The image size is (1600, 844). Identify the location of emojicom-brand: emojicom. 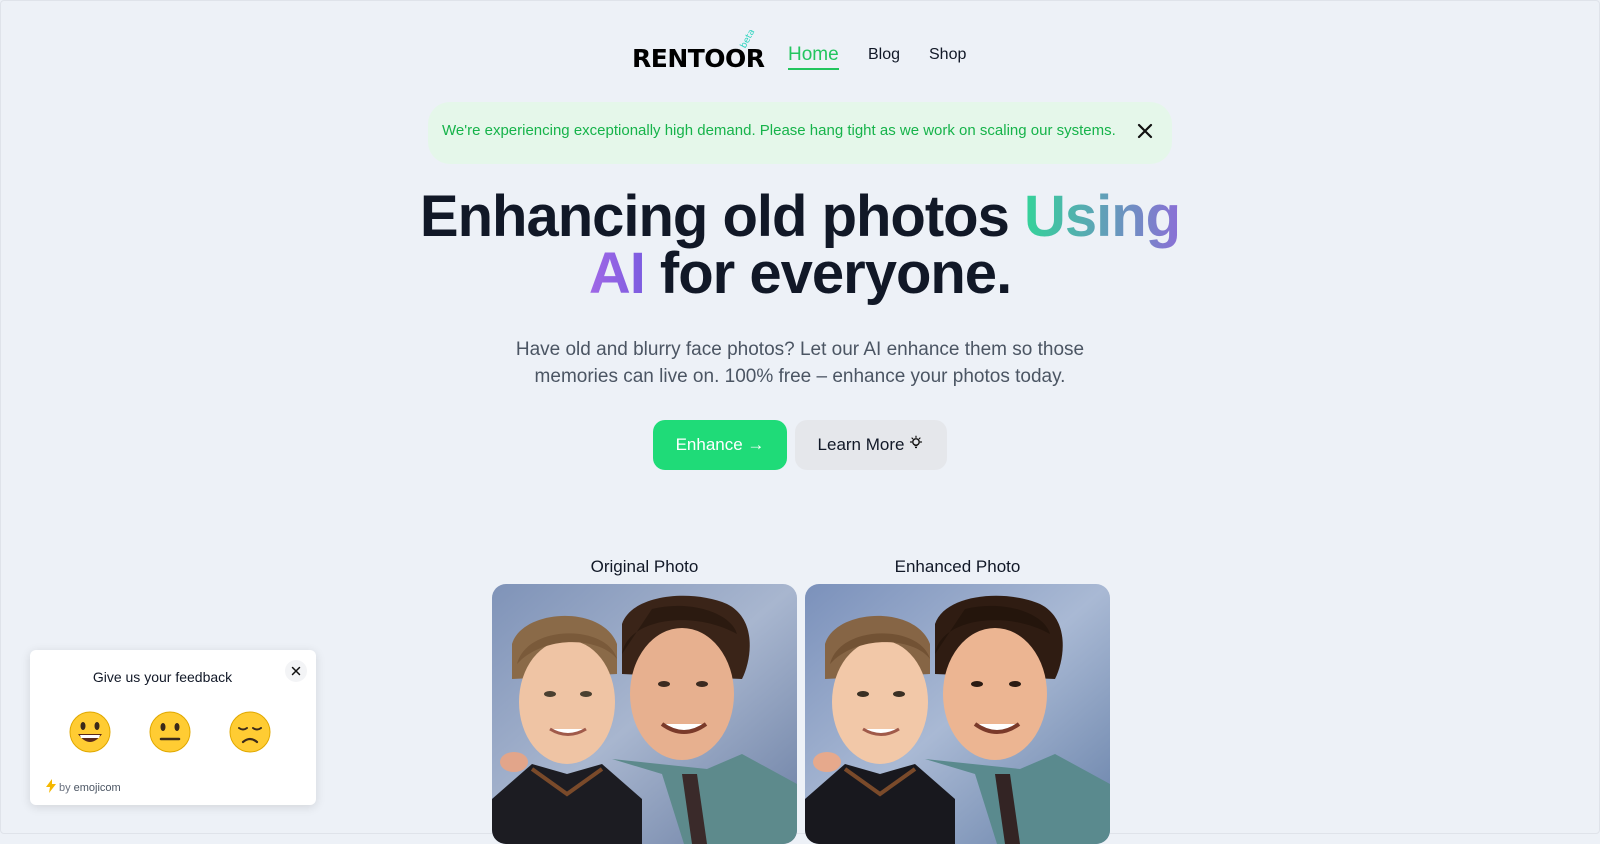
(97, 787).